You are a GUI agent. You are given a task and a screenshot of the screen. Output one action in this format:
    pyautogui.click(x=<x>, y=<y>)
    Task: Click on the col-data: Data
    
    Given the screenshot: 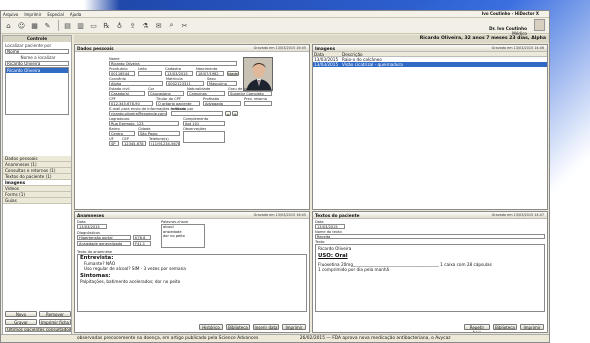 What is the action you would take?
    pyautogui.click(x=327, y=54)
    